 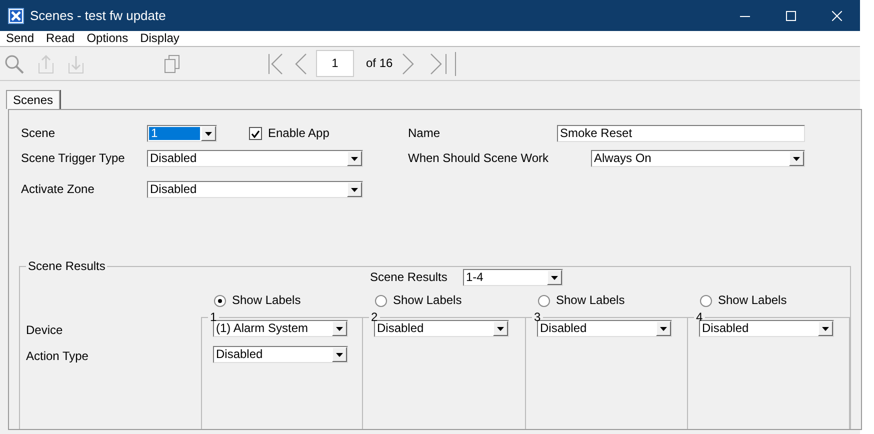 I want to click on maximize-icon, so click(x=791, y=15).